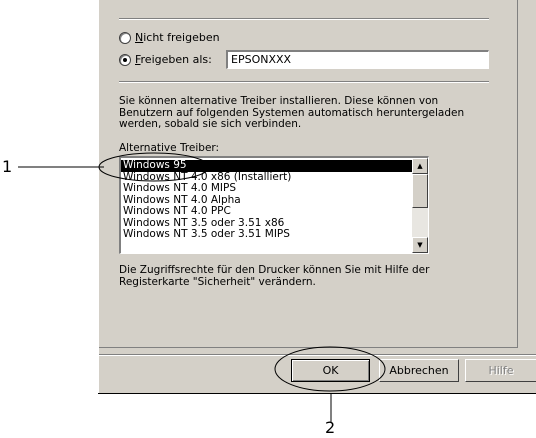 The width and height of the screenshot is (536, 438). I want to click on callout-number-2: 2, so click(330, 427).